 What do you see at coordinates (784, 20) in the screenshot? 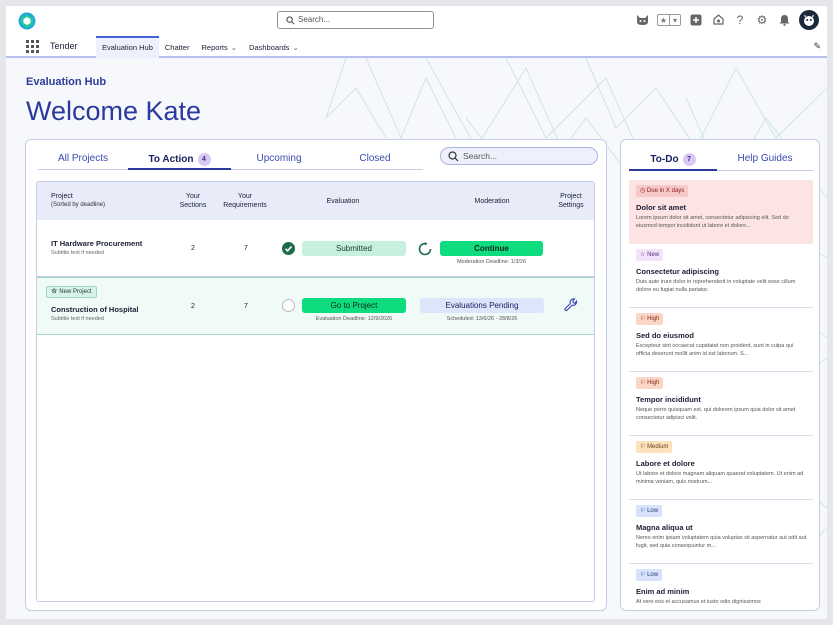
I see `notification-icon` at bounding box center [784, 20].